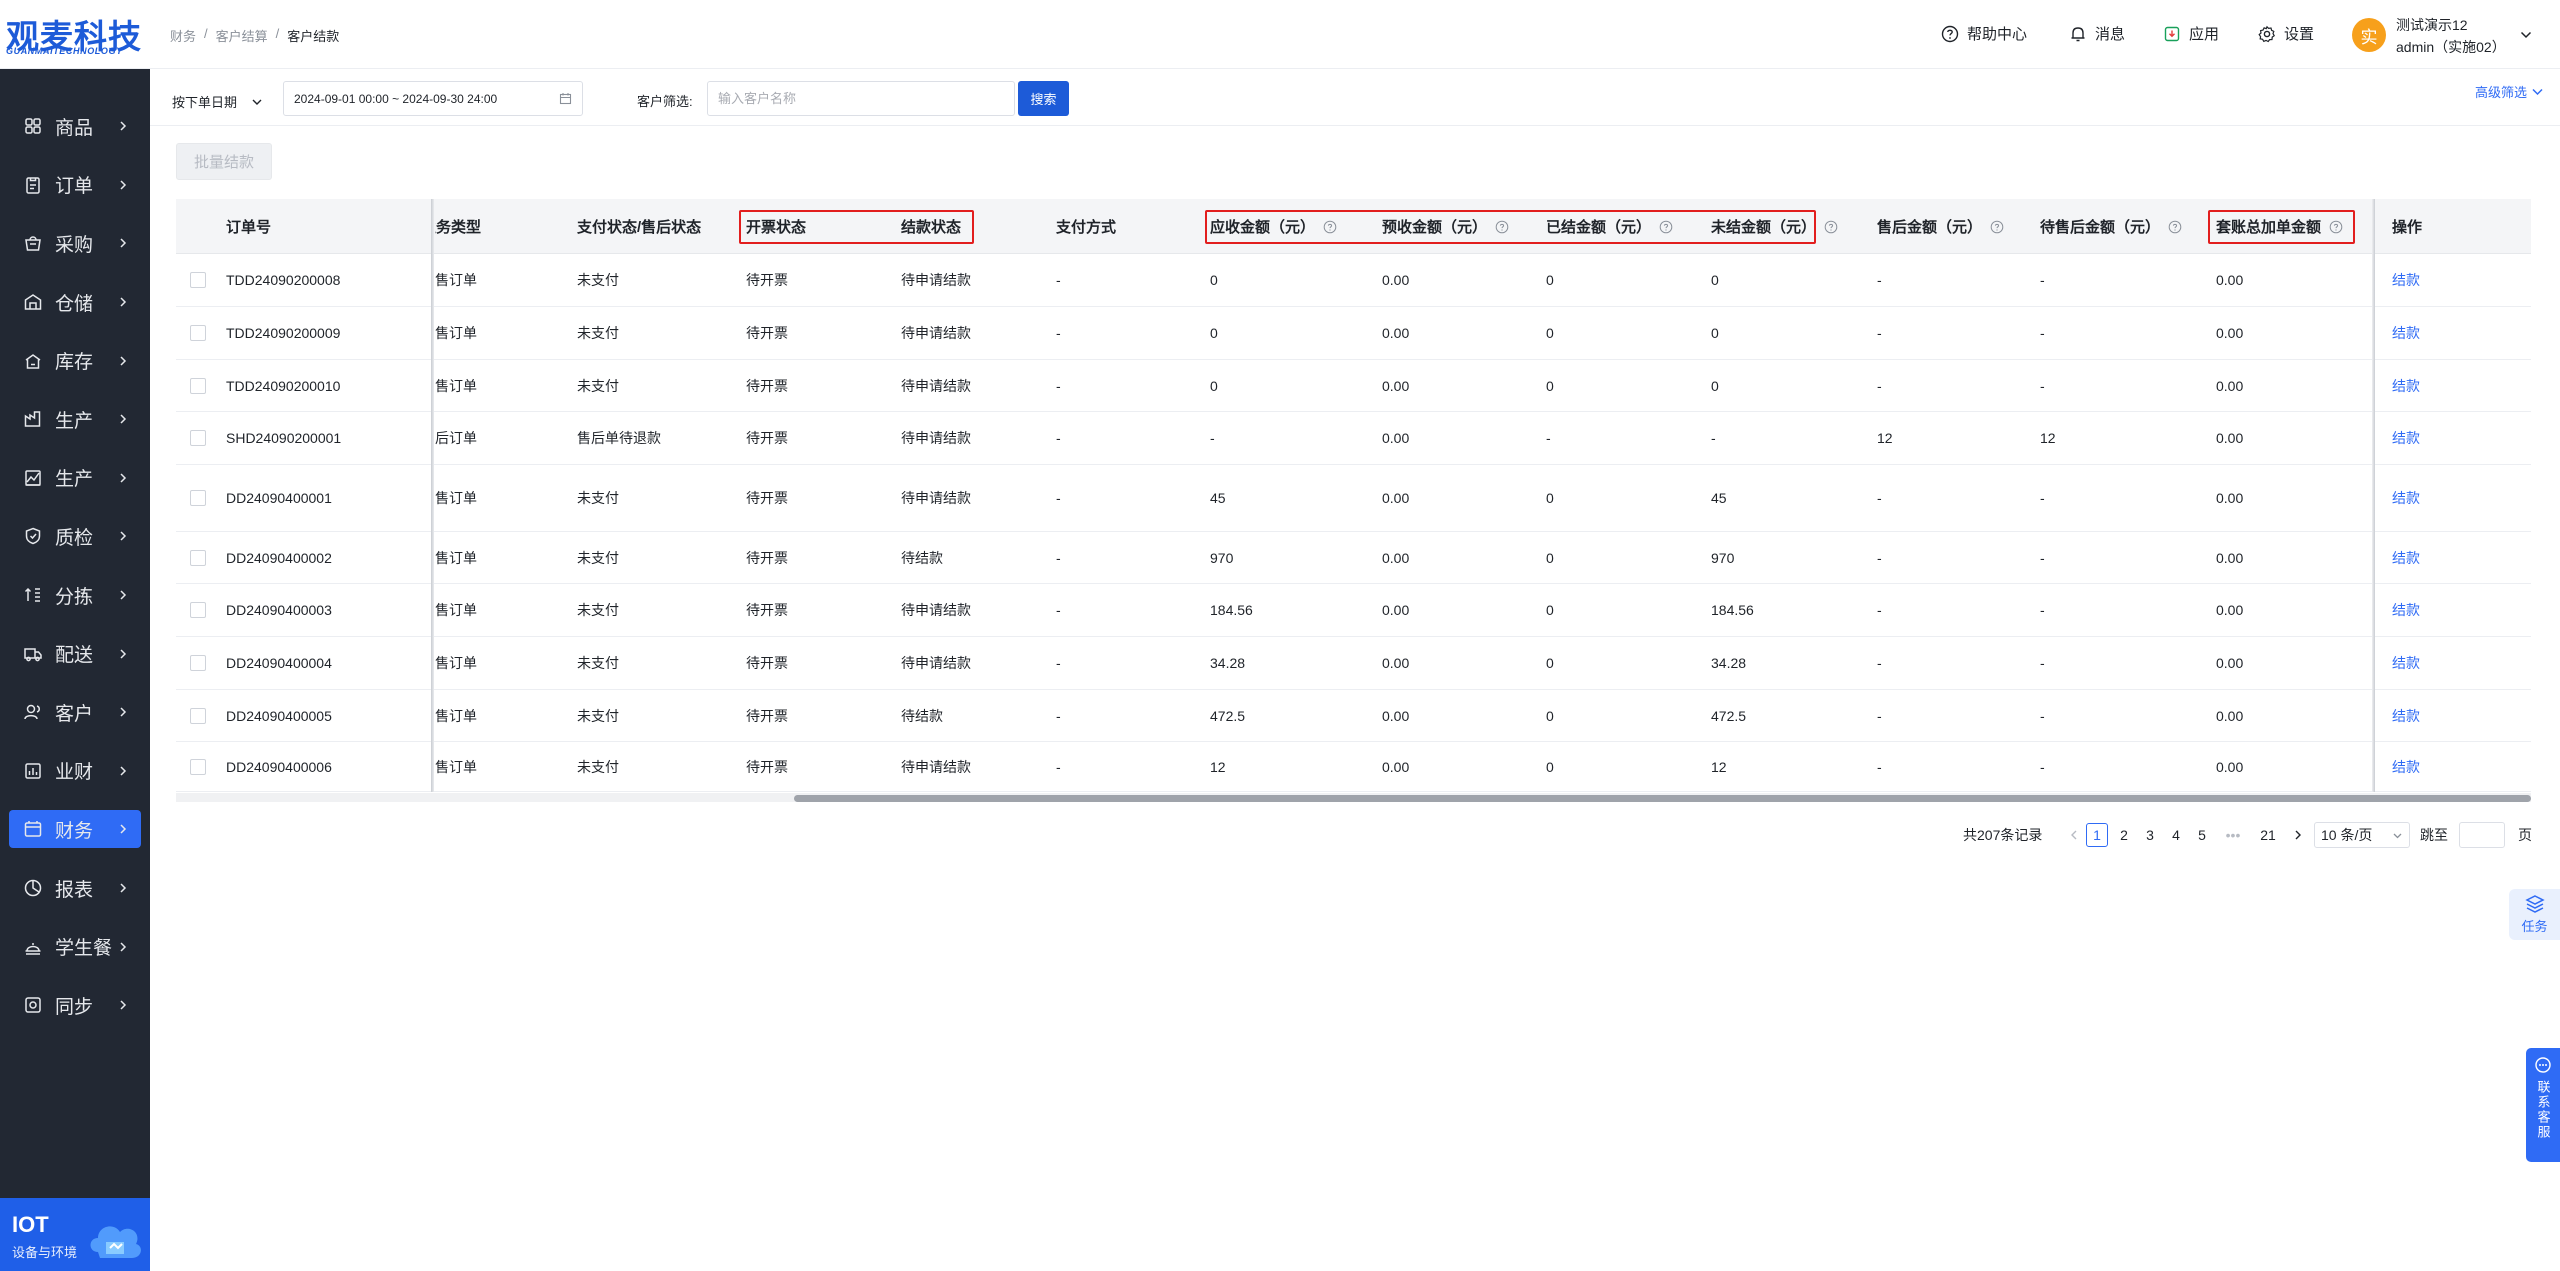 Image resolution: width=2560 pixels, height=1271 pixels. Describe the element at coordinates (183, 35) in the screenshot. I see `breadcrumb-item: 财务` at that location.